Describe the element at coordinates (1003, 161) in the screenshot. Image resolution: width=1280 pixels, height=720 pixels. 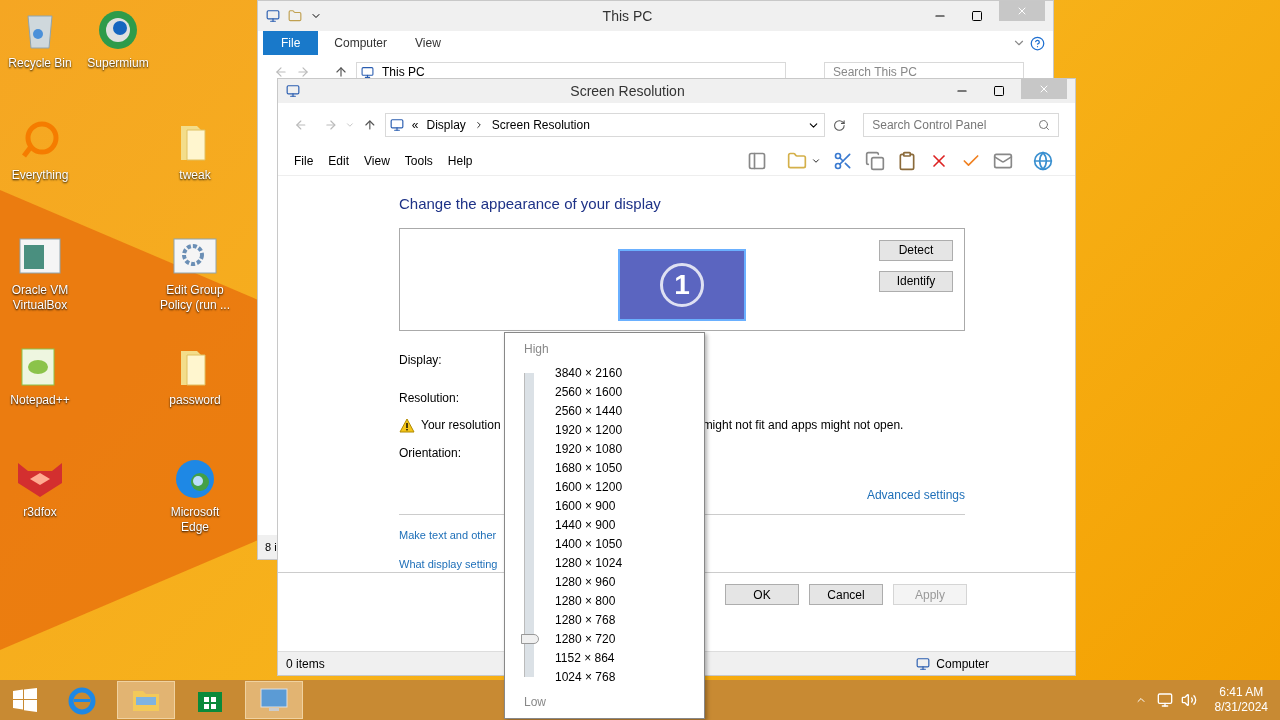
I see `envelope-icon` at that location.